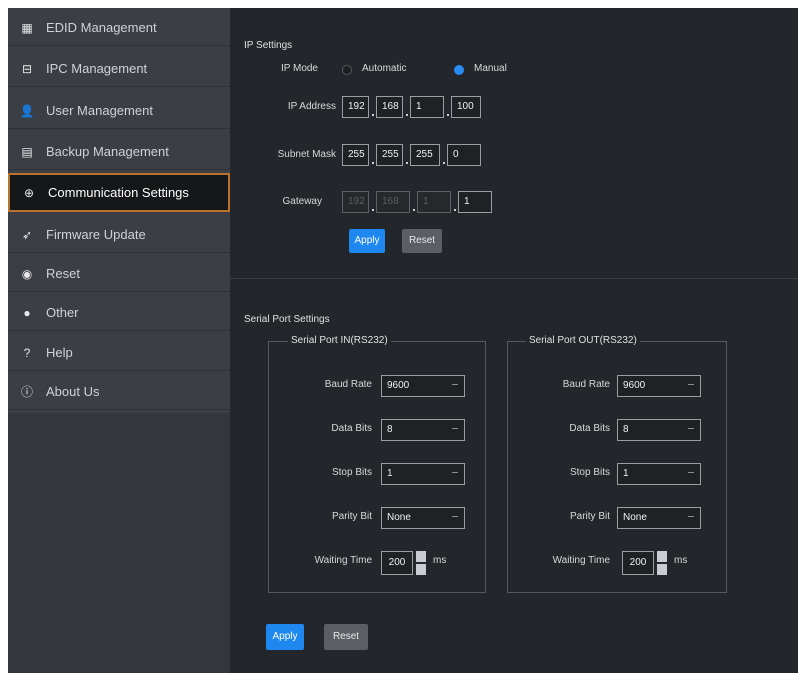 This screenshot has width=798, height=673. I want to click on sidebar-item-user-management: 👤 User Management, so click(119, 111).